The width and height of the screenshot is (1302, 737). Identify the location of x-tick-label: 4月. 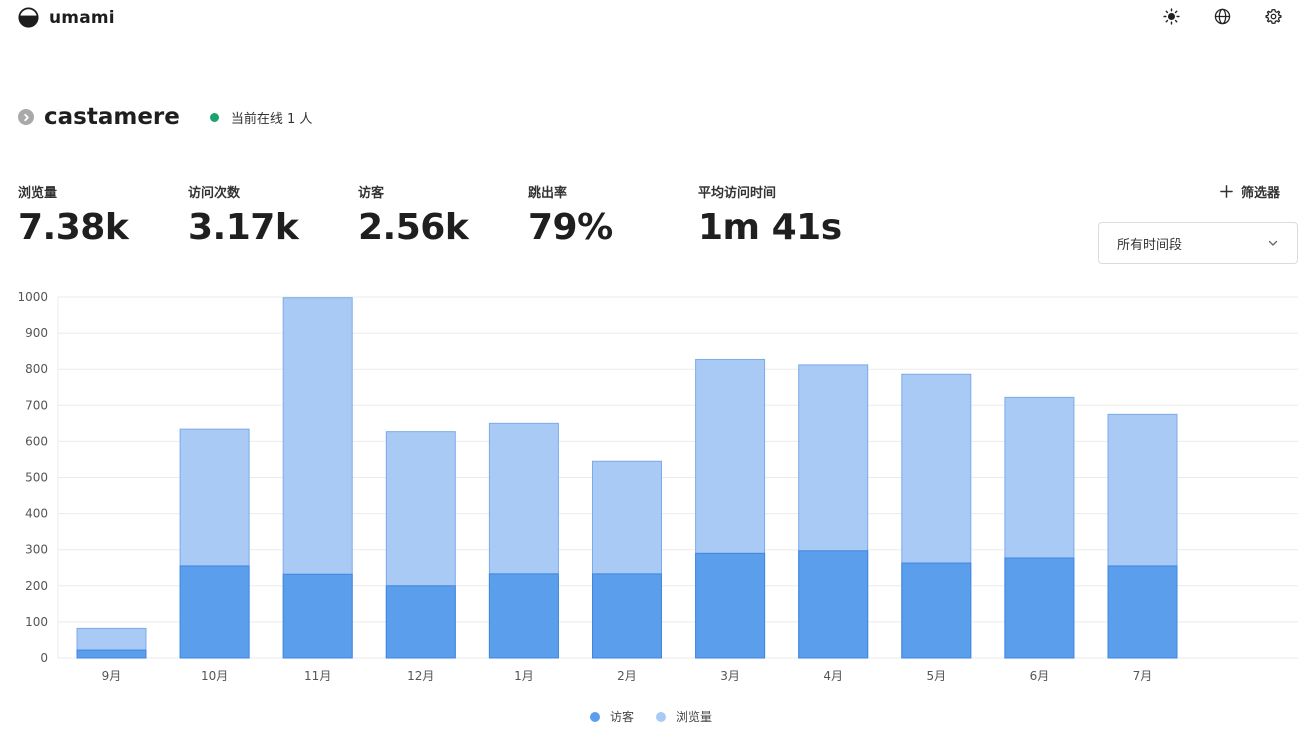
(833, 676).